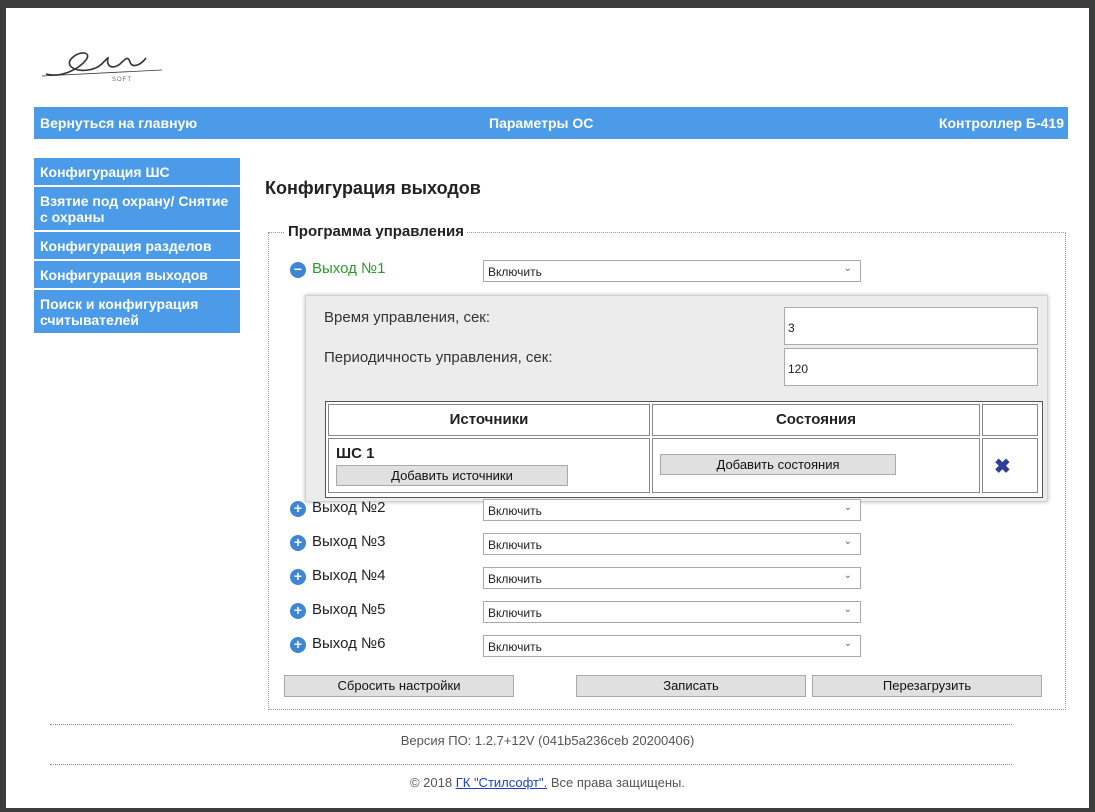  I want to click on output-label: Выход №2, so click(349, 507).